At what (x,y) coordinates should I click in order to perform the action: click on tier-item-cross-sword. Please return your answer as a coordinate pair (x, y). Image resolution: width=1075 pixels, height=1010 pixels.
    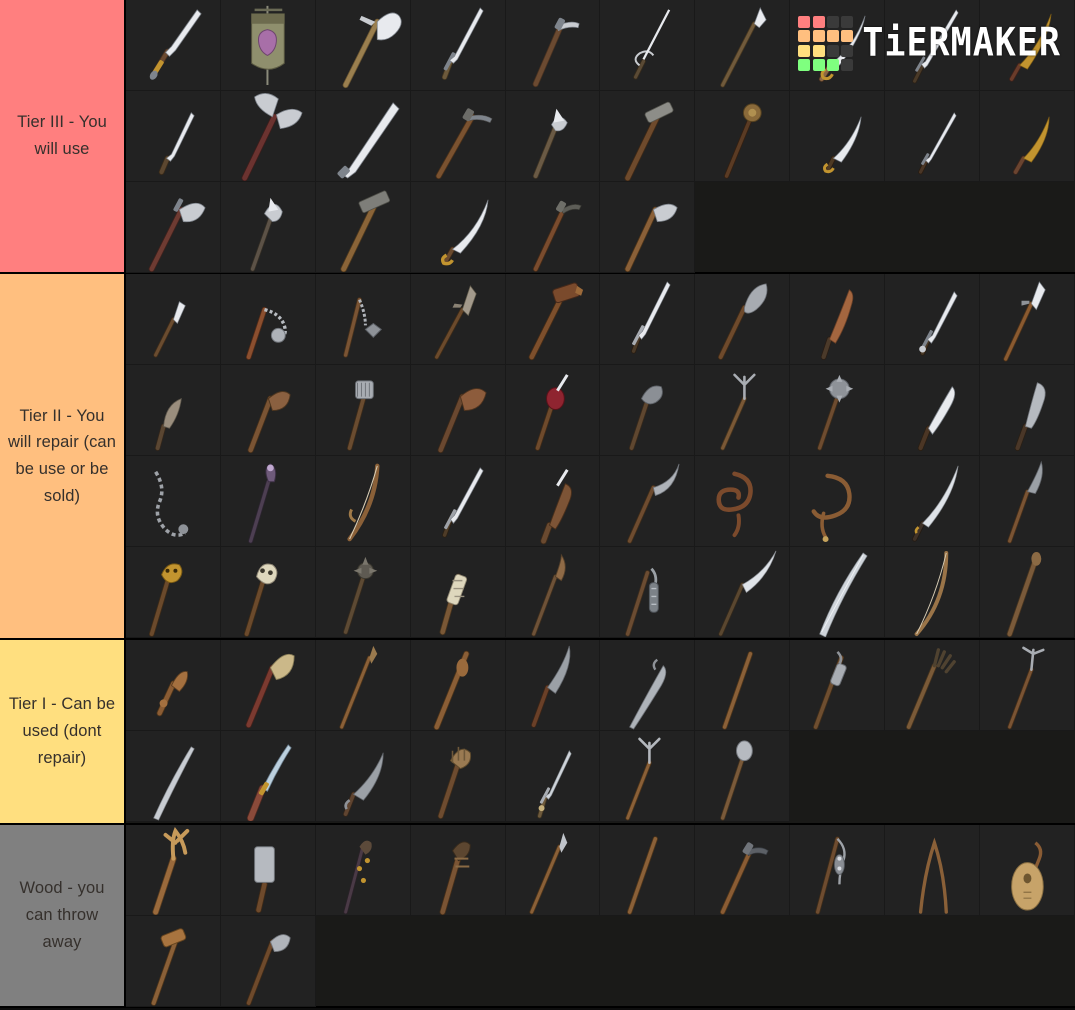
    Looking at the image, I should click on (458, 501).